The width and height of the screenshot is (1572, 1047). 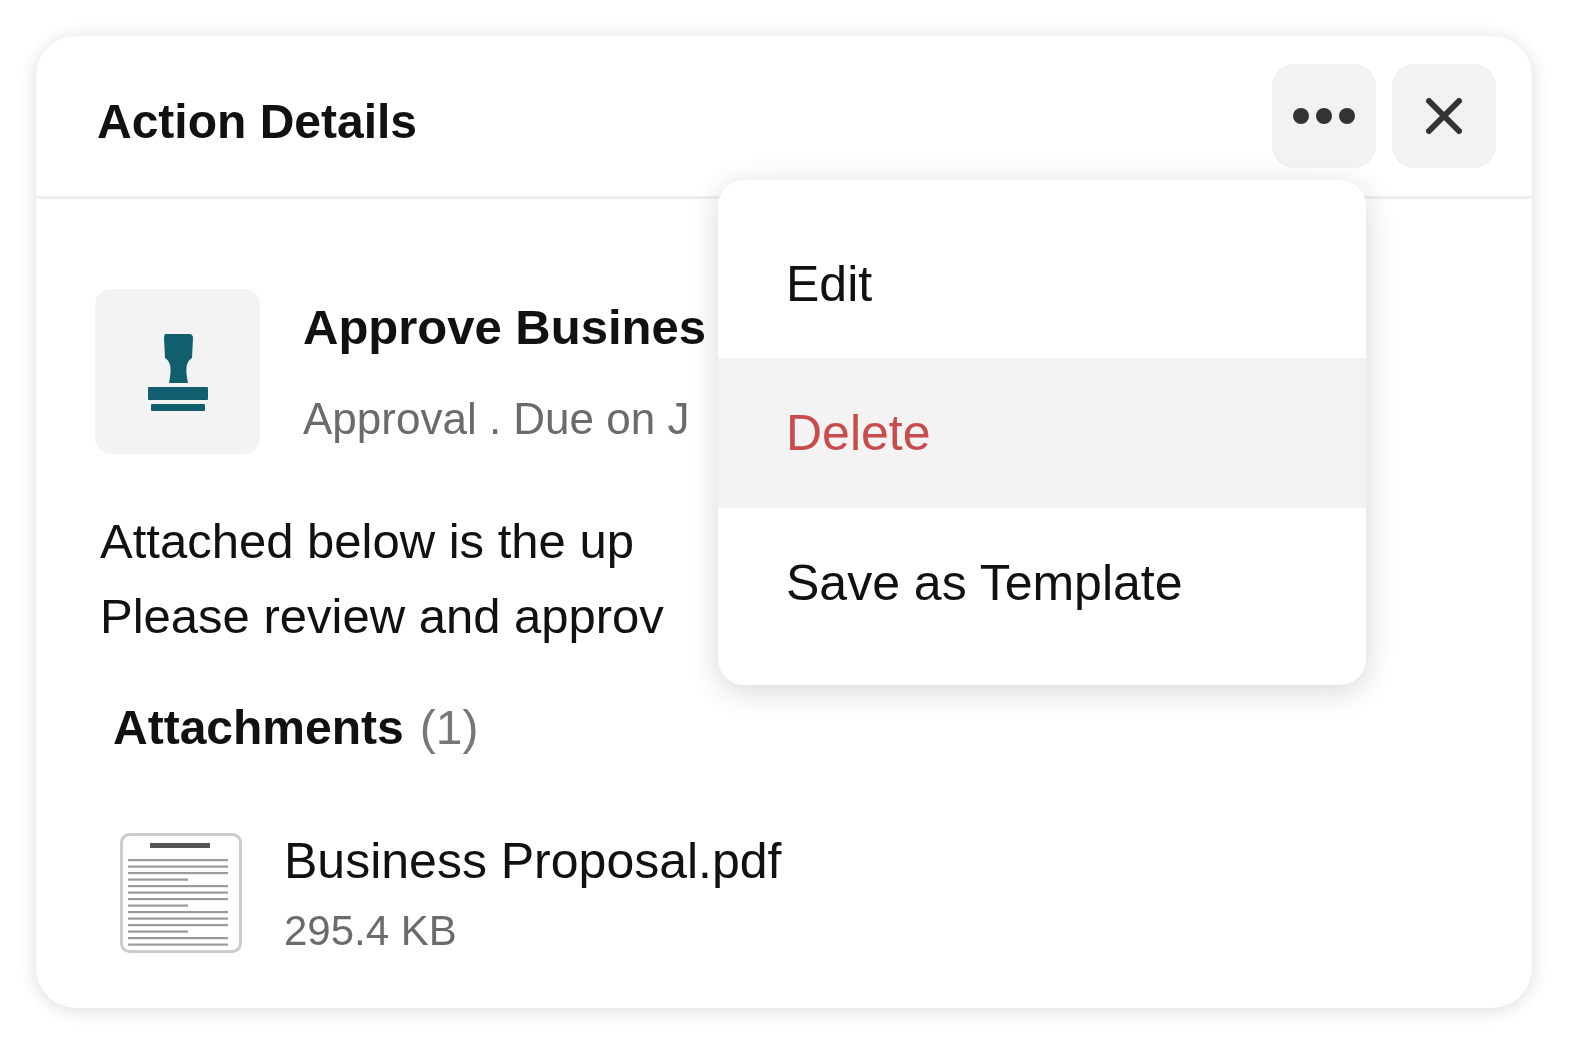 I want to click on file-size: 295.4 KB, so click(x=371, y=931).